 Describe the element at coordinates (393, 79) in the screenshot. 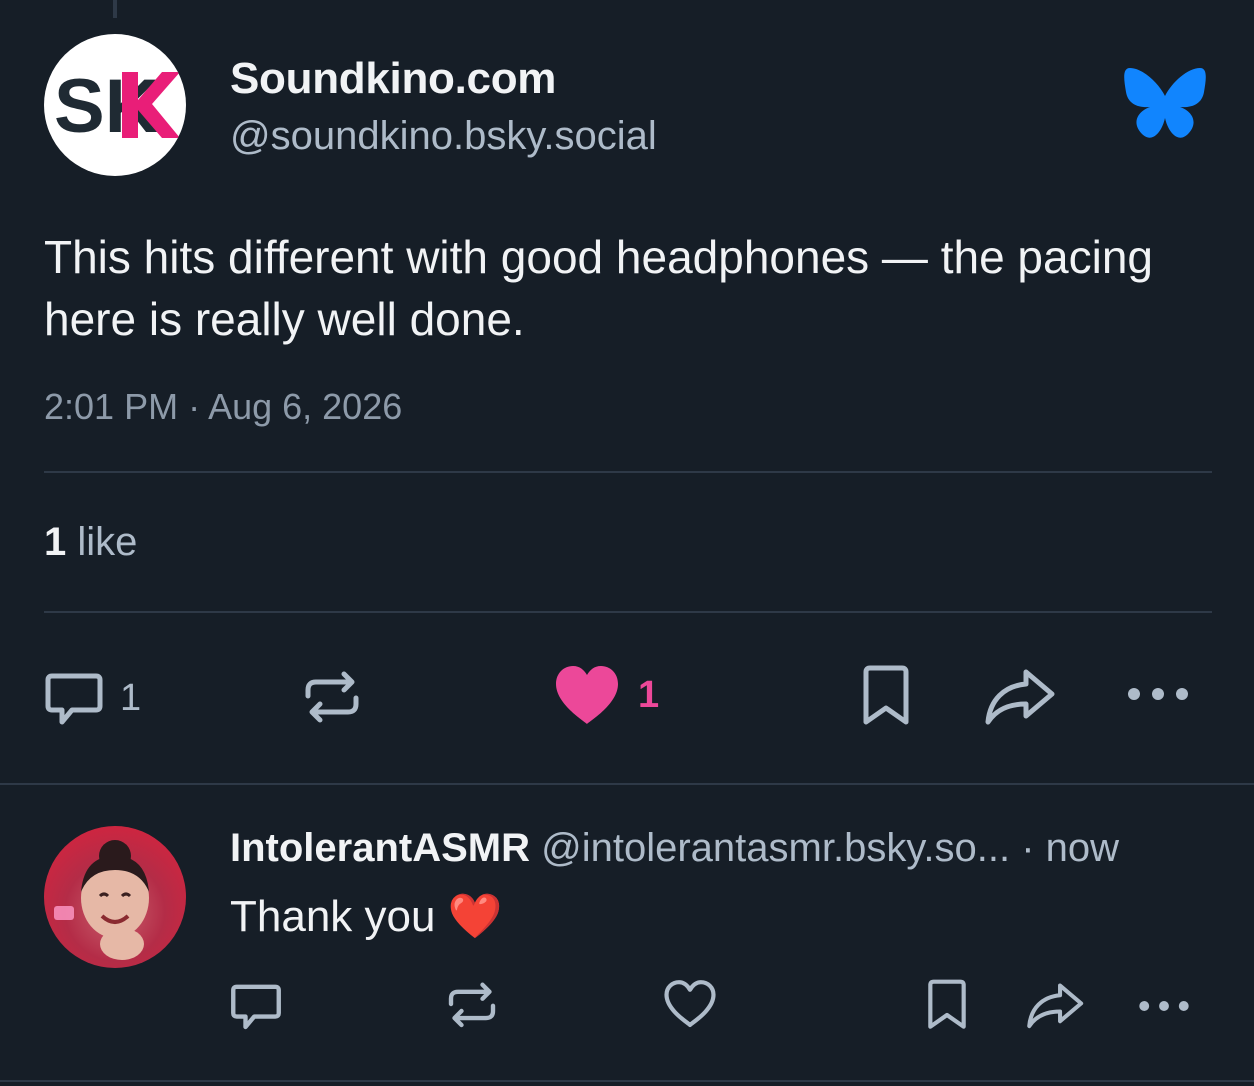

I see `author-display-name: Soundkino.com` at that location.